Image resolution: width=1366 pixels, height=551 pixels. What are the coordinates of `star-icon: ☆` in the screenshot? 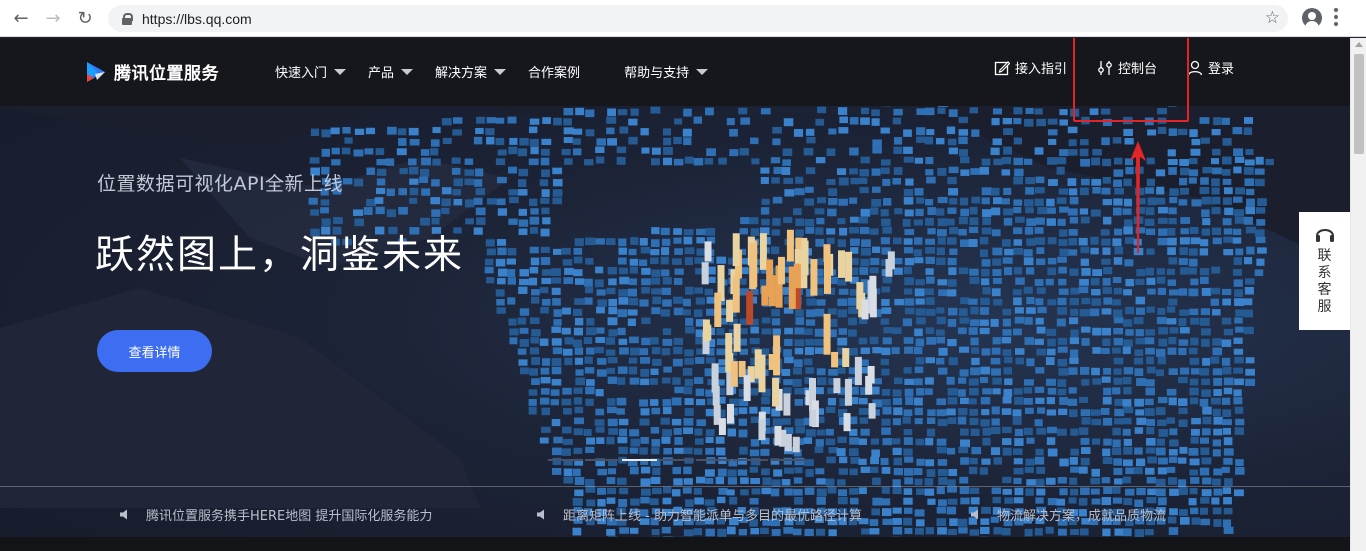 It's located at (1272, 18).